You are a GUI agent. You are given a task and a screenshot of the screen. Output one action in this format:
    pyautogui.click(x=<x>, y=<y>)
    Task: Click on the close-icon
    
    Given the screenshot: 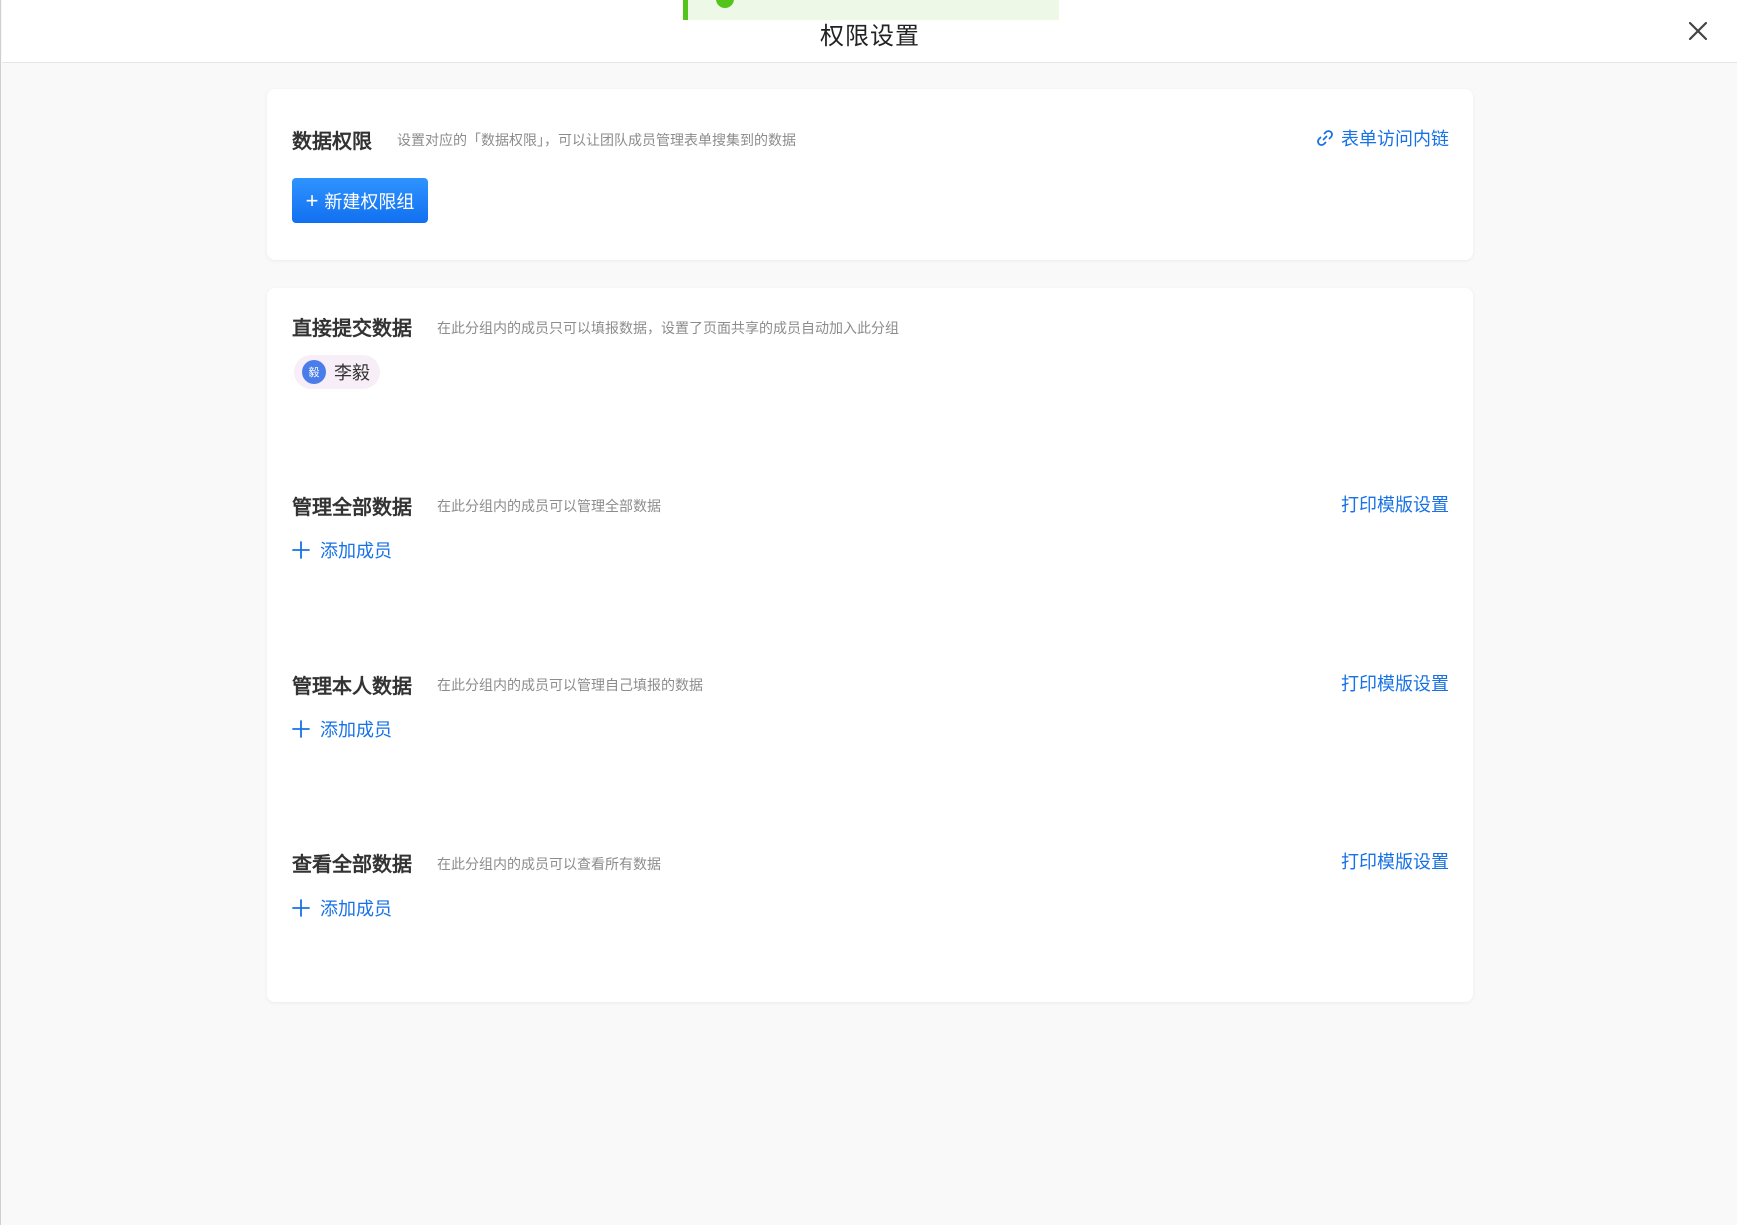 What is the action you would take?
    pyautogui.click(x=1698, y=31)
    